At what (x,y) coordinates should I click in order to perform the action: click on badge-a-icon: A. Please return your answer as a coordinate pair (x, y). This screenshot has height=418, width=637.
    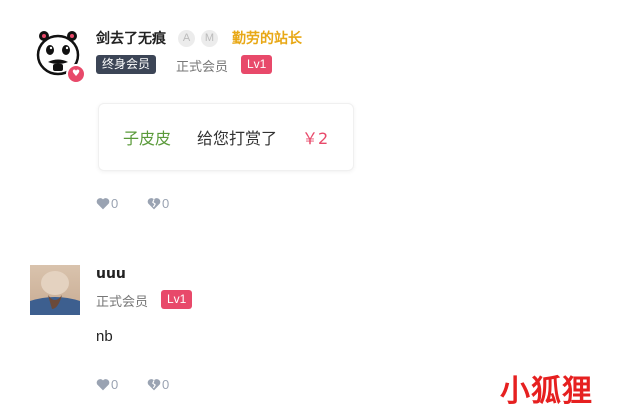
    Looking at the image, I should click on (186, 38).